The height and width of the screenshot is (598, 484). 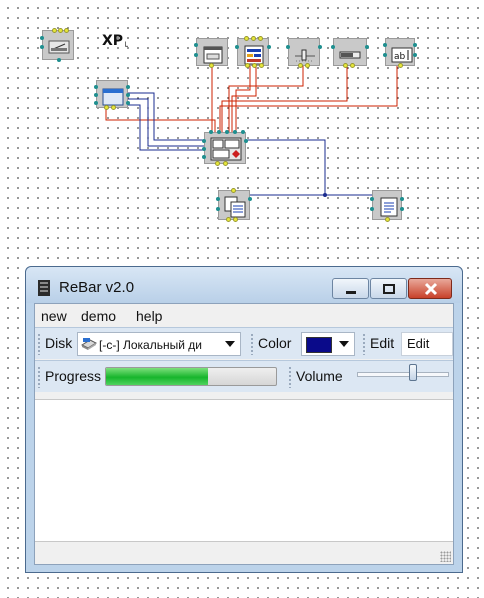 I want to click on progress-label: Progress, so click(x=73, y=376).